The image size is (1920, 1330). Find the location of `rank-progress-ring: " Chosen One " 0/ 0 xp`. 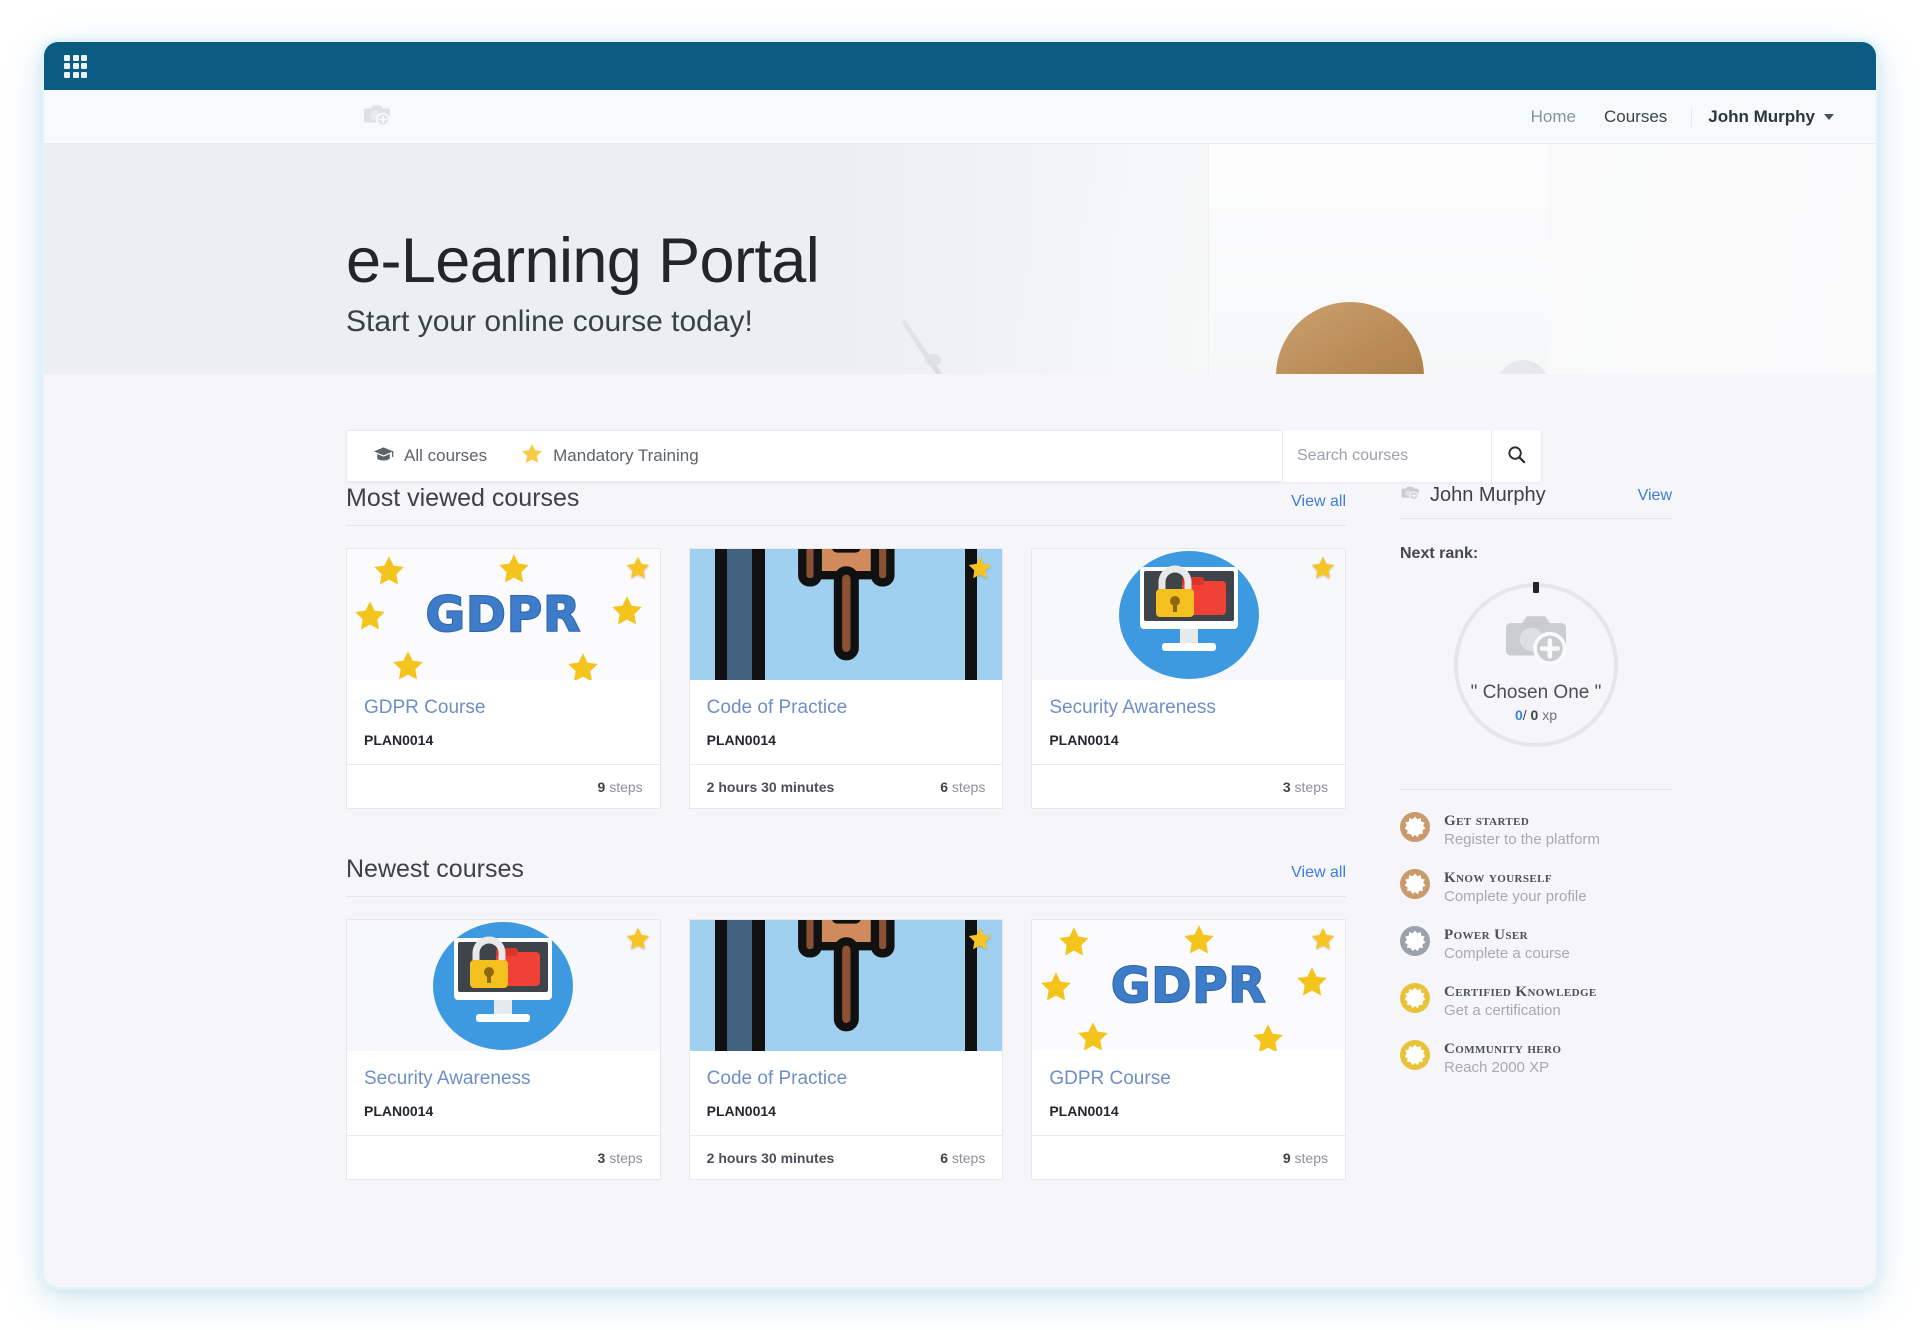

rank-progress-ring: " Chosen One " 0/ 0 xp is located at coordinates (1536, 664).